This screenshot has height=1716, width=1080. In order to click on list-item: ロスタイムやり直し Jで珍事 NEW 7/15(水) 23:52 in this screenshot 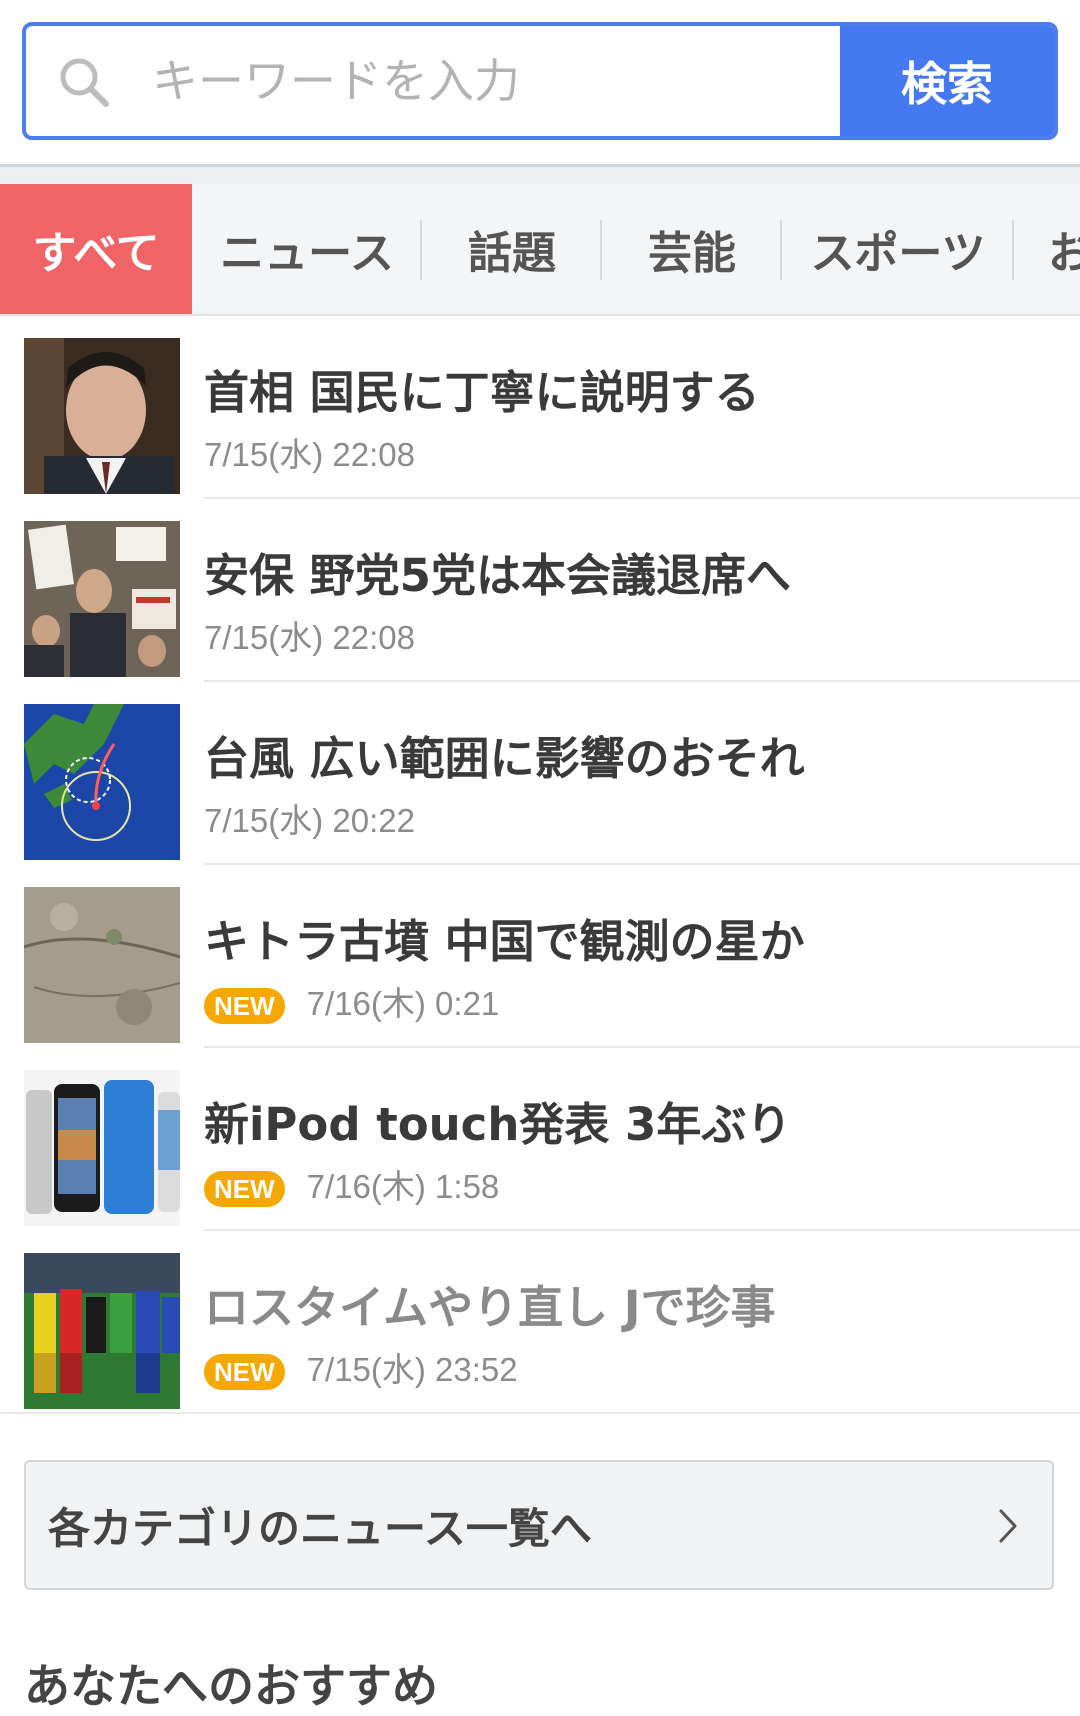, I will do `click(540, 1322)`.